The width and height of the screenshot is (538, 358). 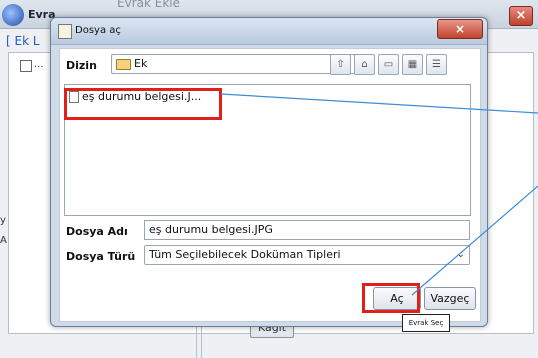 What do you see at coordinates (143, 104) in the screenshot?
I see `highlight-file-item` at bounding box center [143, 104].